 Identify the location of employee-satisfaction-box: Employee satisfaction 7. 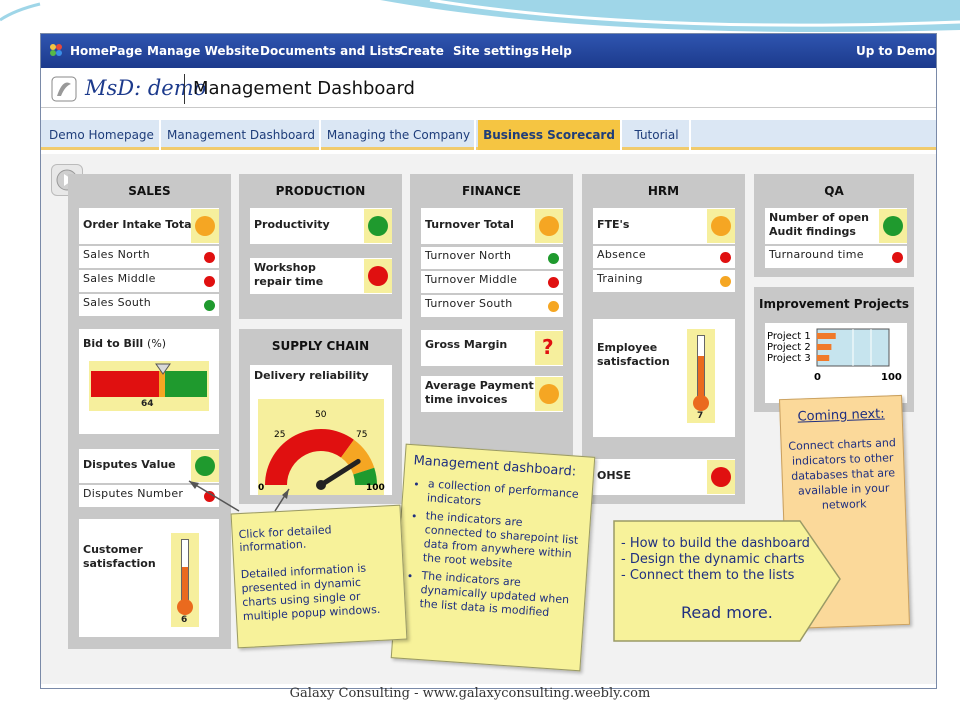
(664, 378).